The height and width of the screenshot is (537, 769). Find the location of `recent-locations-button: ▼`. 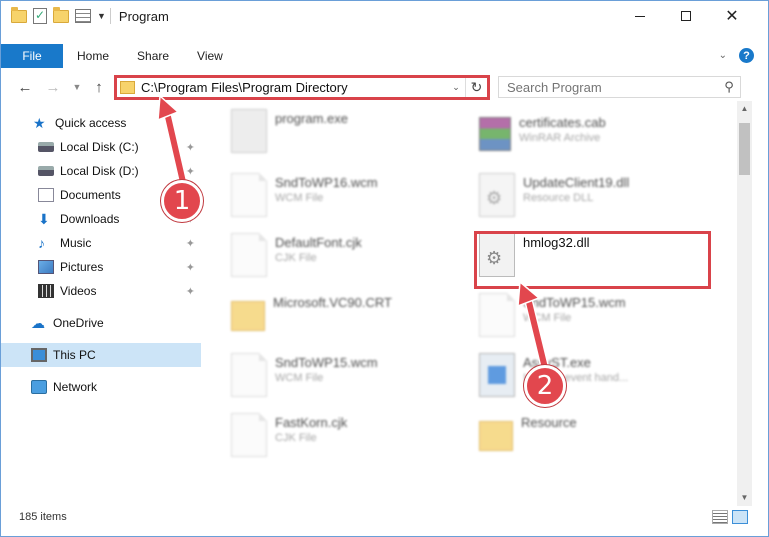

recent-locations-button: ▼ is located at coordinates (77, 87).